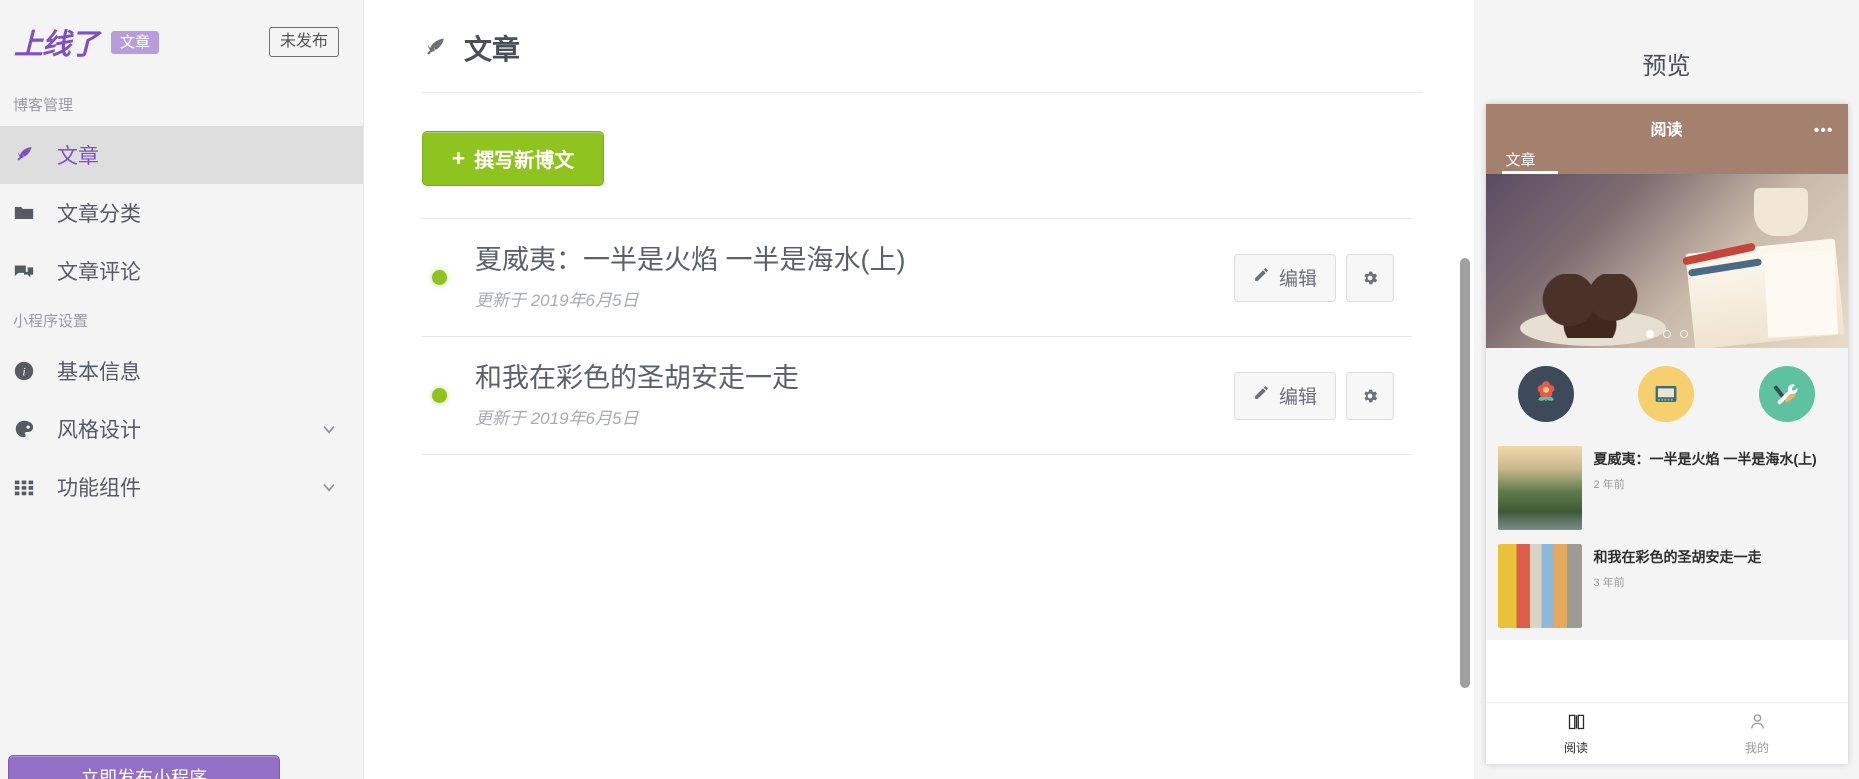  Describe the element at coordinates (1780, 212) in the screenshot. I see `banner-cup-shape` at that location.